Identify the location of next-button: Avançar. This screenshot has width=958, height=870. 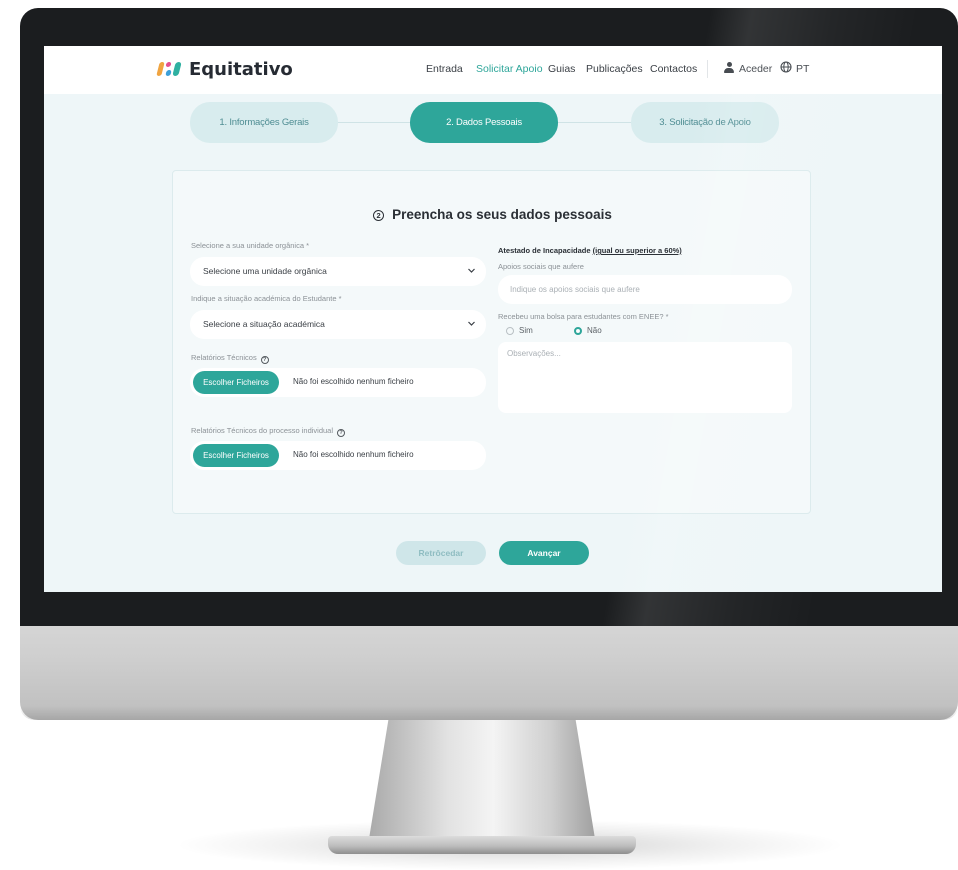
(544, 553).